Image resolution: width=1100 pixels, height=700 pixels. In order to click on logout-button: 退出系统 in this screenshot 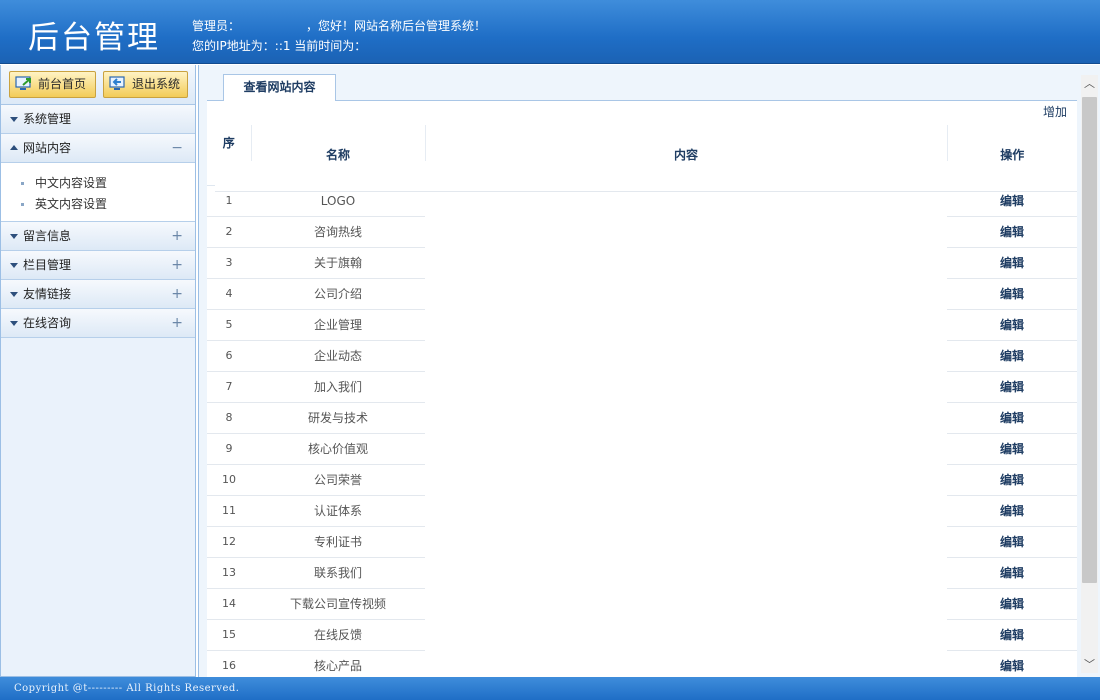, I will do `click(145, 84)`.